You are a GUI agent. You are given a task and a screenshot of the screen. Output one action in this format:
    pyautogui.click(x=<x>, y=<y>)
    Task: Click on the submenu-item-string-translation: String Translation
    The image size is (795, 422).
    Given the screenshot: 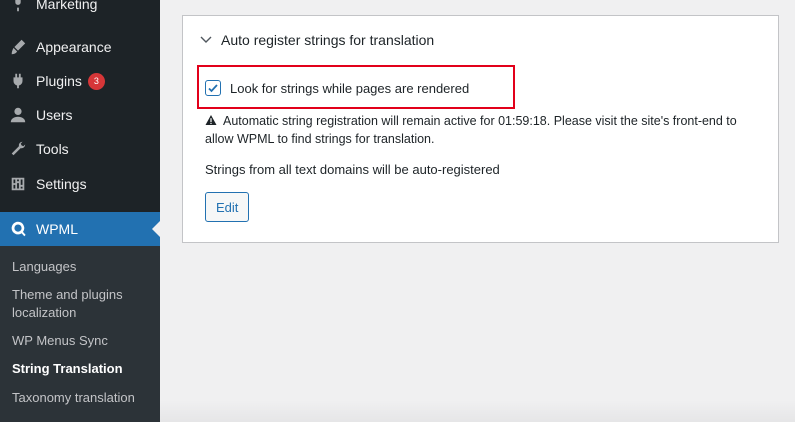 What is the action you would take?
    pyautogui.click(x=82, y=369)
    